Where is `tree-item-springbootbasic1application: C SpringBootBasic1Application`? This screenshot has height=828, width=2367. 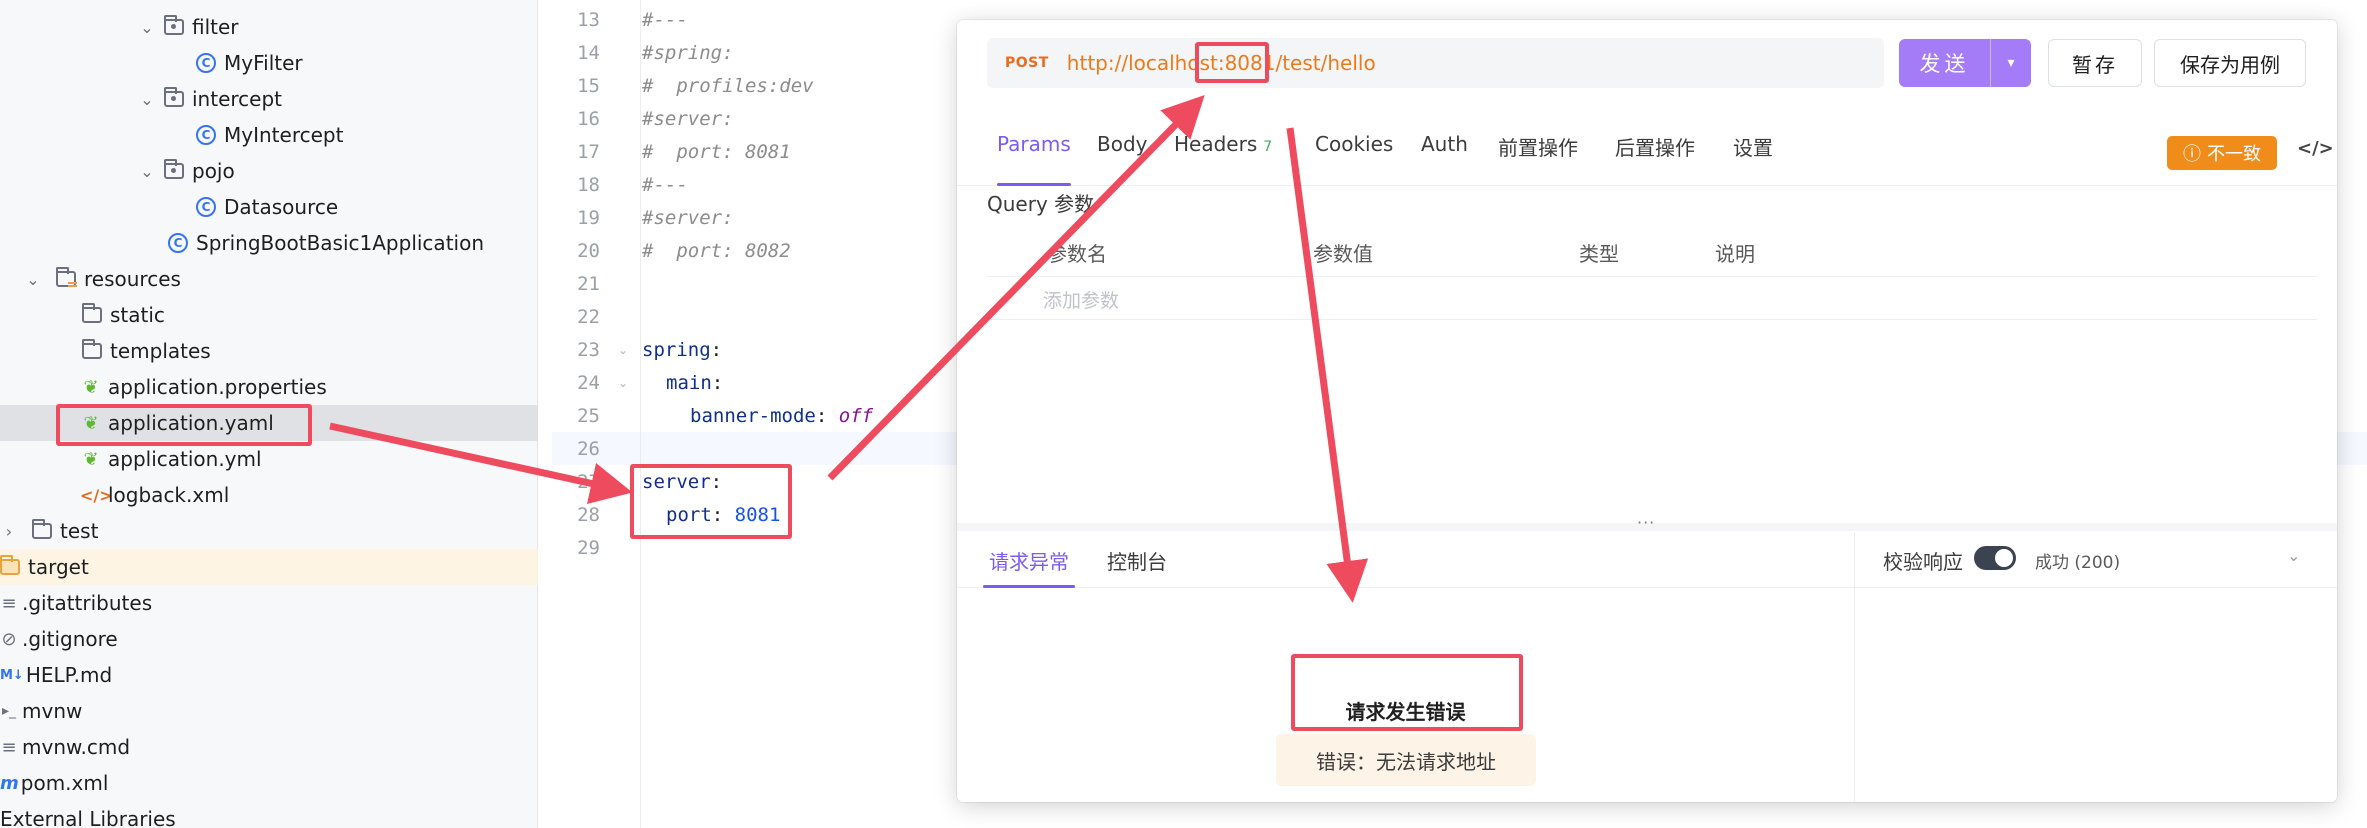 tree-item-springbootbasic1application: C SpringBootBasic1Application is located at coordinates (269, 243).